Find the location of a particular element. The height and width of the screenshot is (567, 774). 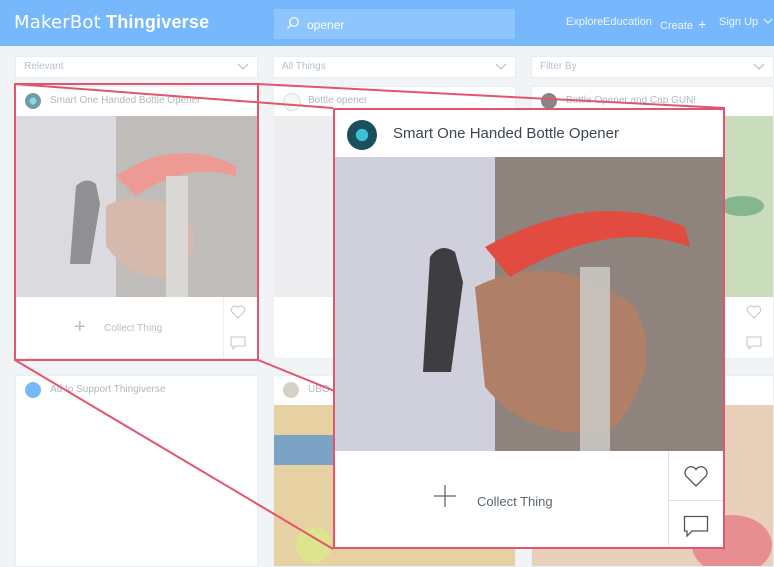

collect-thing-button: Collect Thing is located at coordinates (501, 499).